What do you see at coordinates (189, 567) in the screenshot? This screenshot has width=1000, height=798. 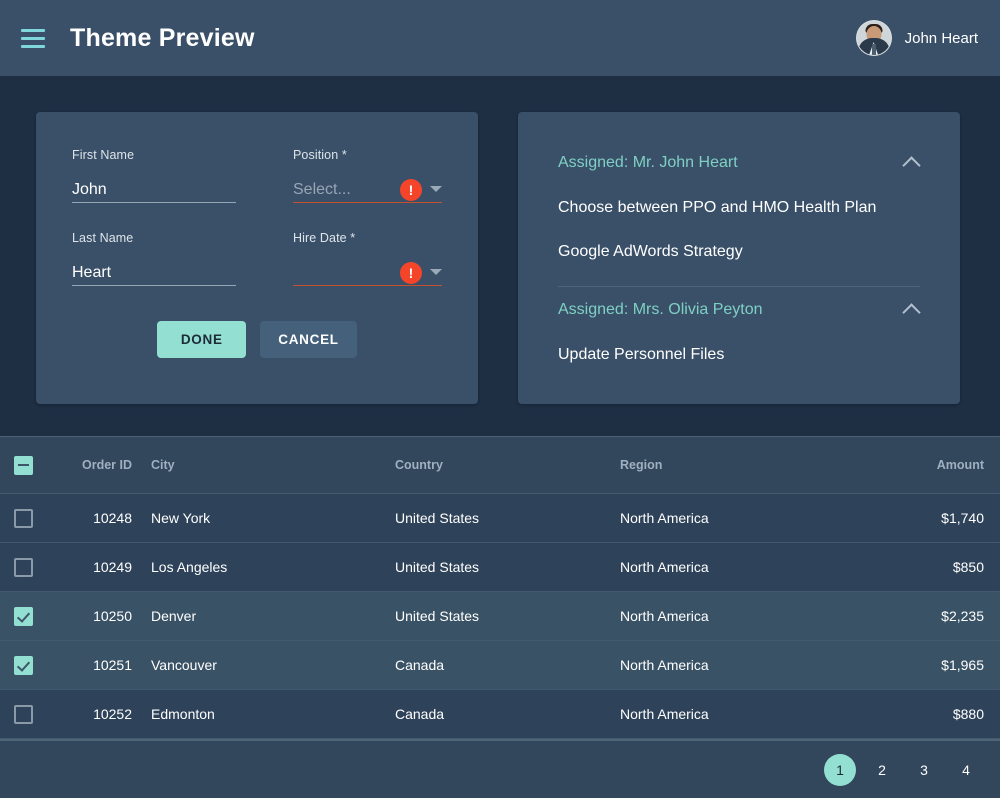 I see `cell-city: Los Angeles` at bounding box center [189, 567].